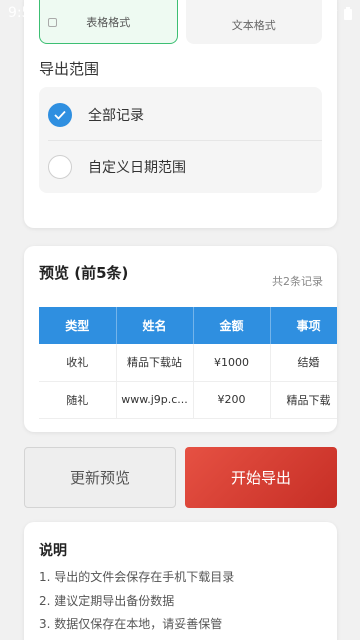  What do you see at coordinates (19, 13) in the screenshot?
I see `status-time: 9:5` at bounding box center [19, 13].